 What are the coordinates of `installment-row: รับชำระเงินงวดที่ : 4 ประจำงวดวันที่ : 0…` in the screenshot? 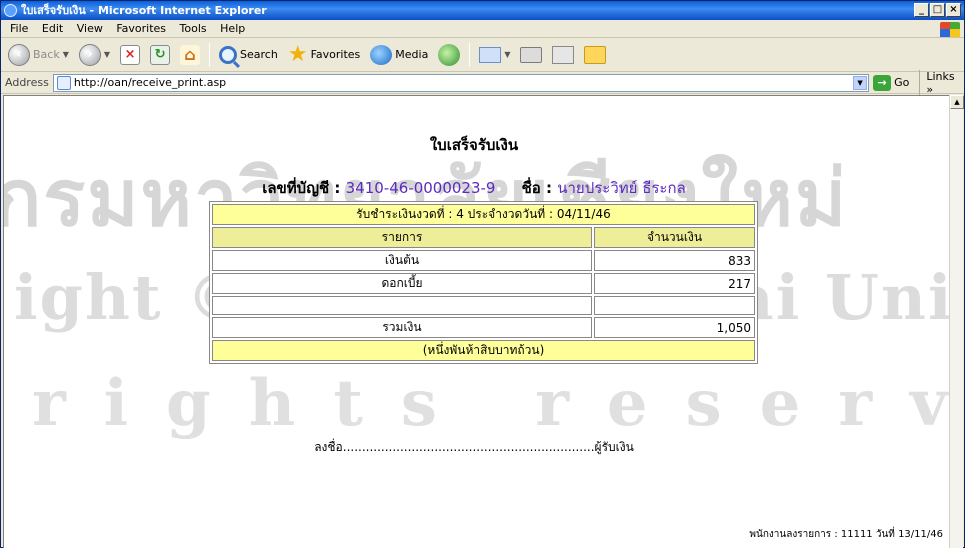 It's located at (483, 214).